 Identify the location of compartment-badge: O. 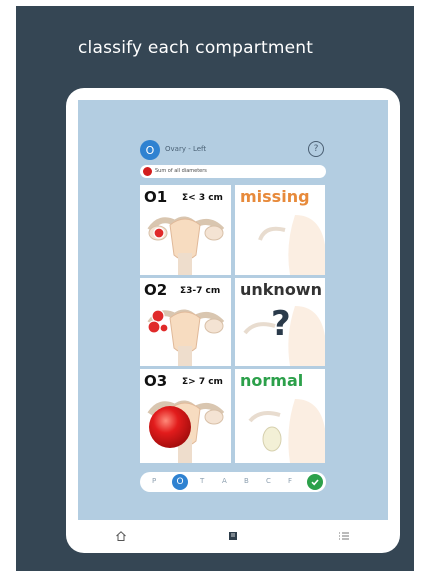
(150, 150).